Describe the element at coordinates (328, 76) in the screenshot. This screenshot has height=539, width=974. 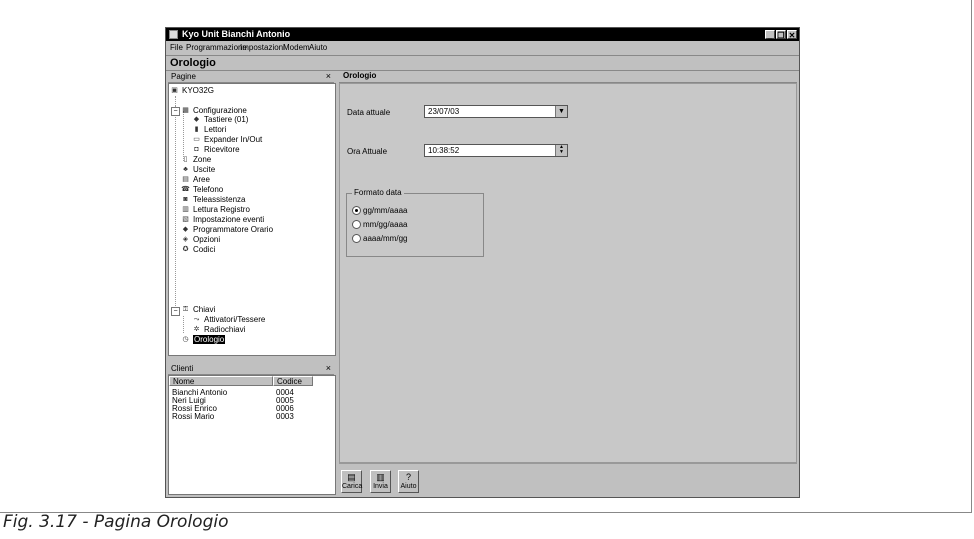
I see `pagine-close-icon: ×` at that location.